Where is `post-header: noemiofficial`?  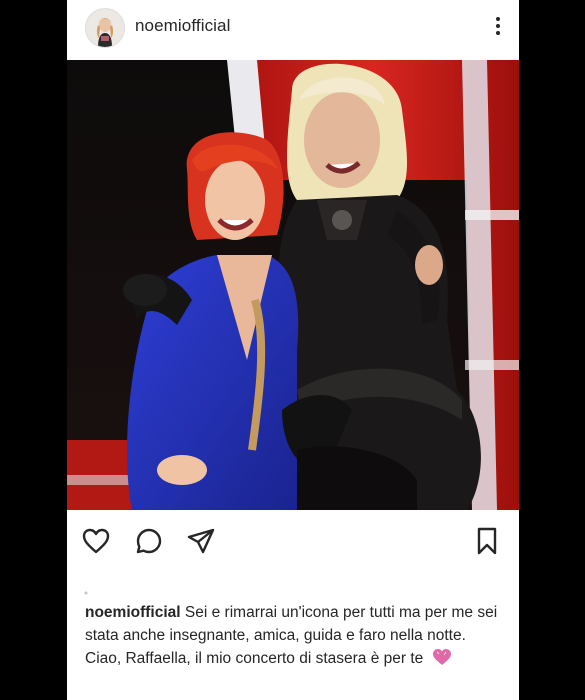 post-header: noemiofficial is located at coordinates (293, 30).